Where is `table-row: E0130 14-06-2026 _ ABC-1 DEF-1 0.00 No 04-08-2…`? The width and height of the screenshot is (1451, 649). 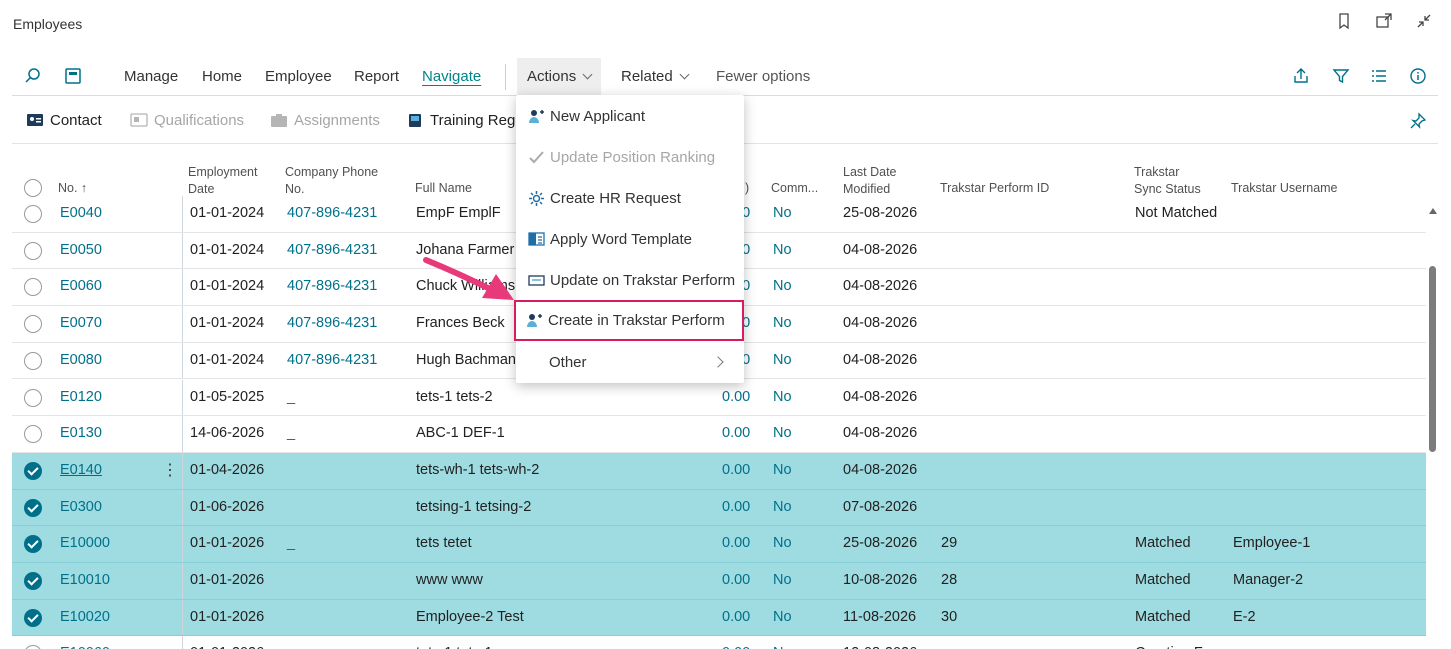
table-row: E0130 14-06-2026 _ ABC-1 DEF-1 0.00 No 04-08-2… is located at coordinates (719, 434).